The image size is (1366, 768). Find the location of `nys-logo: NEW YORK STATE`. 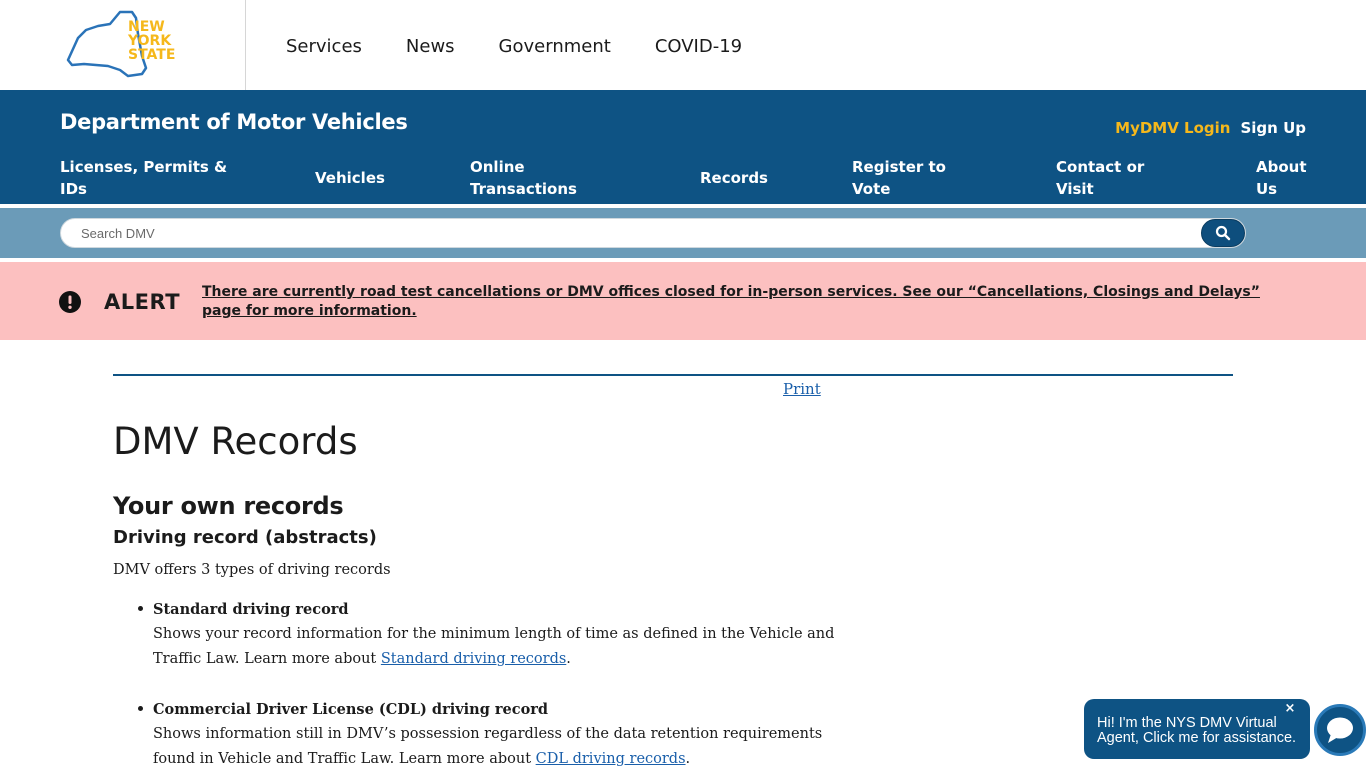

nys-logo: NEW YORK STATE is located at coordinates (124, 44).